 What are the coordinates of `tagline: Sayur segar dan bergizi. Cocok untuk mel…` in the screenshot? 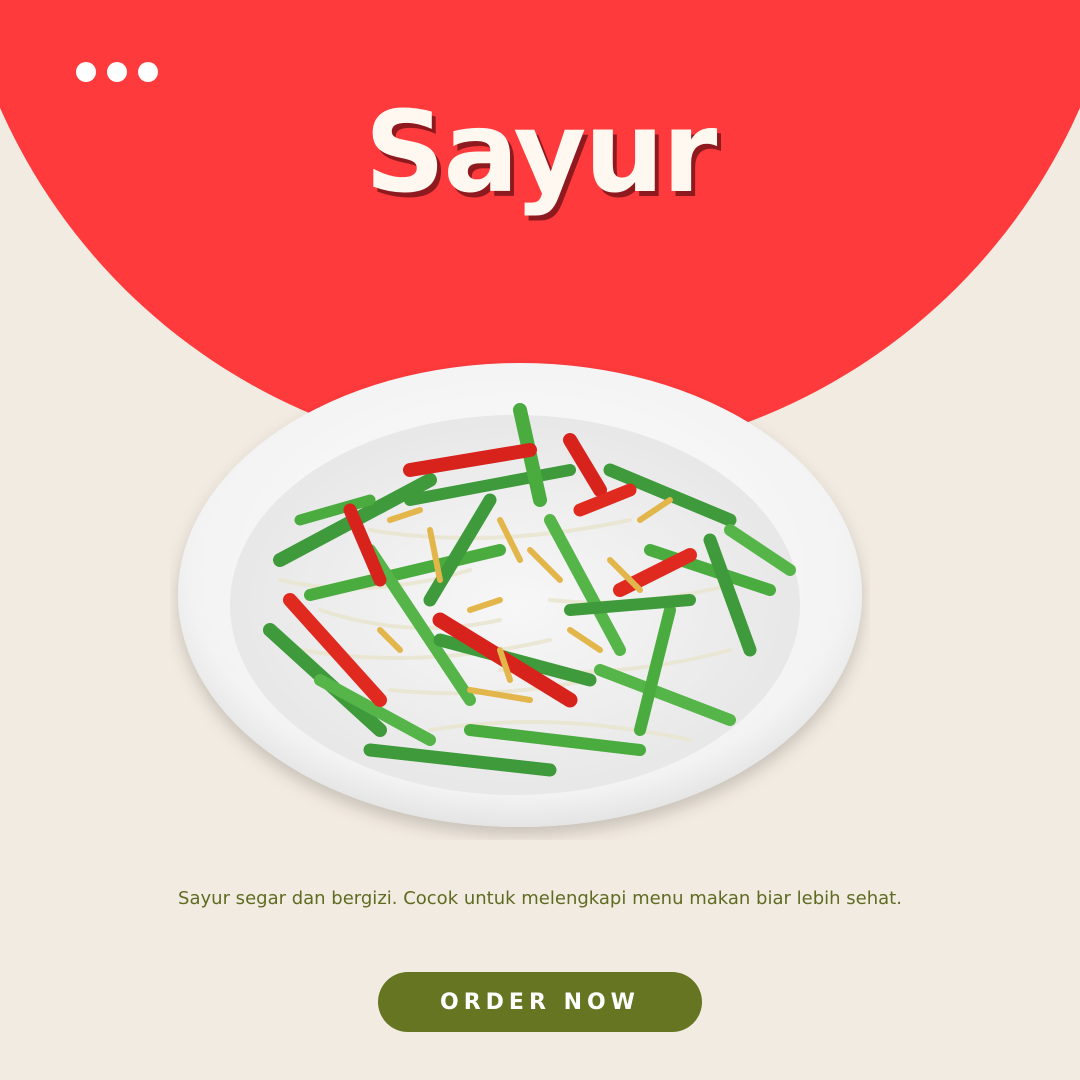 It's located at (540, 898).